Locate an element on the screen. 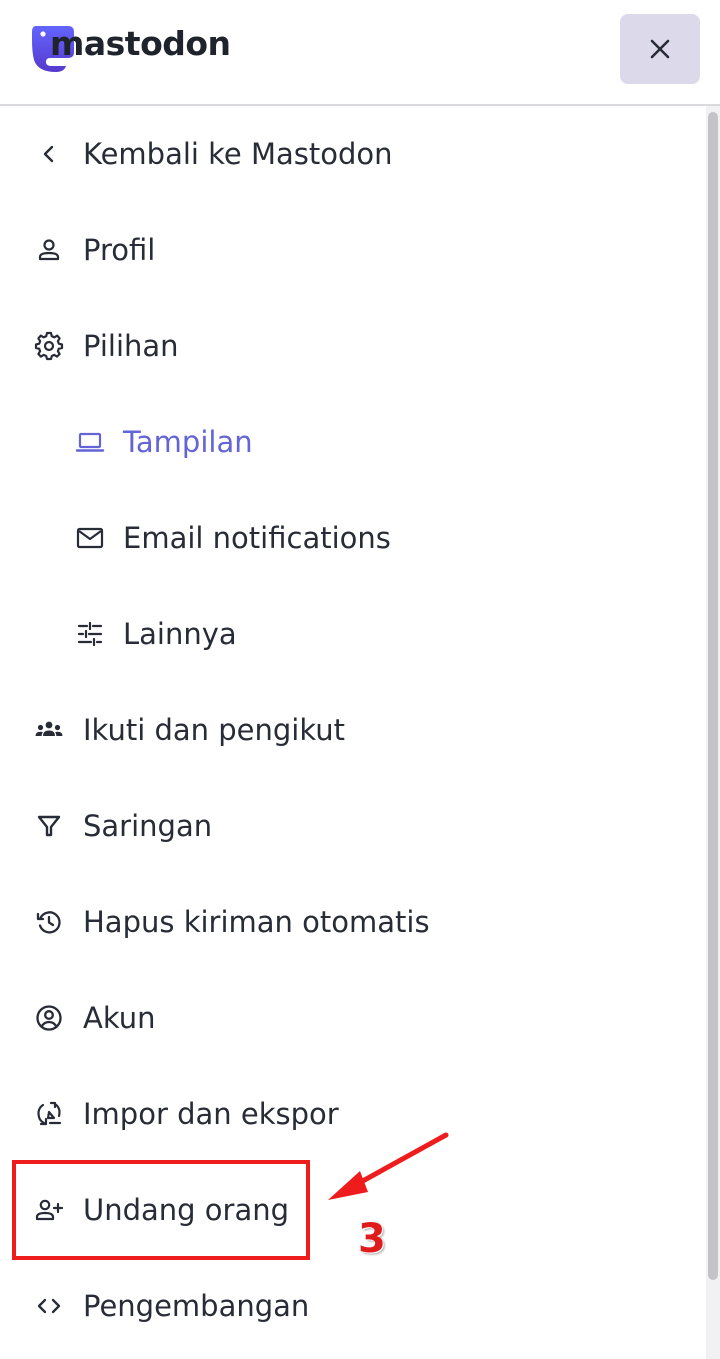 This screenshot has width=720, height=1359. gear-icon is located at coordinates (49, 346).